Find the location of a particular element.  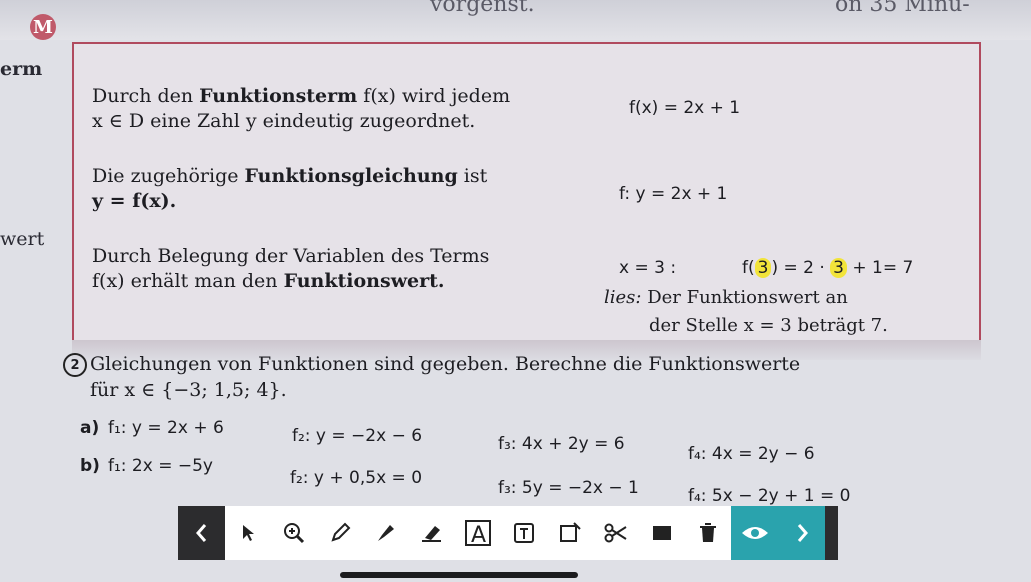

shape-icon is located at coordinates (570, 533).